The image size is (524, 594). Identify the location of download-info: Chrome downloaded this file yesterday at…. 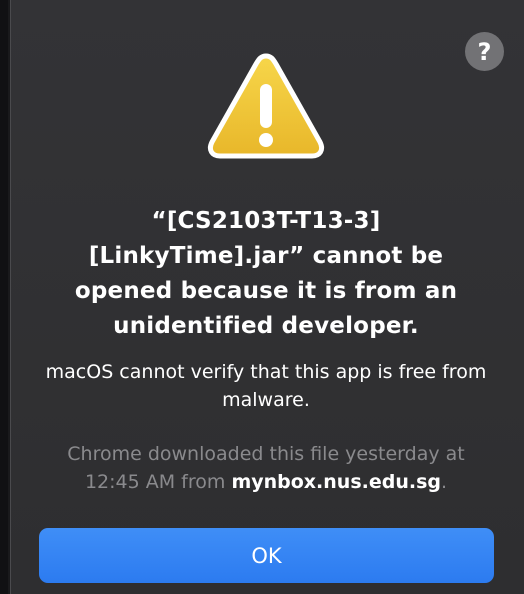
(266, 468).